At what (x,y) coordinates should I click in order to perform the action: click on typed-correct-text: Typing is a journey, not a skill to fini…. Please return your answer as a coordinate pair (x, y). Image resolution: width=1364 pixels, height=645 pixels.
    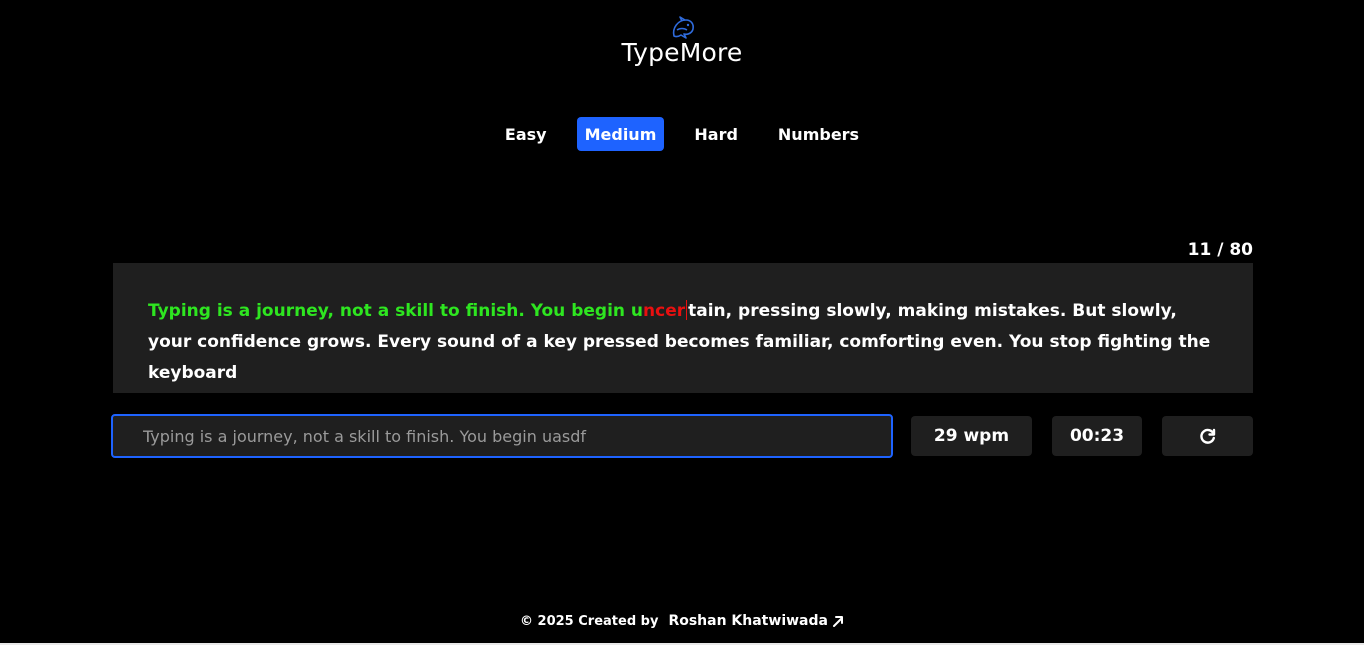
    Looking at the image, I should click on (396, 311).